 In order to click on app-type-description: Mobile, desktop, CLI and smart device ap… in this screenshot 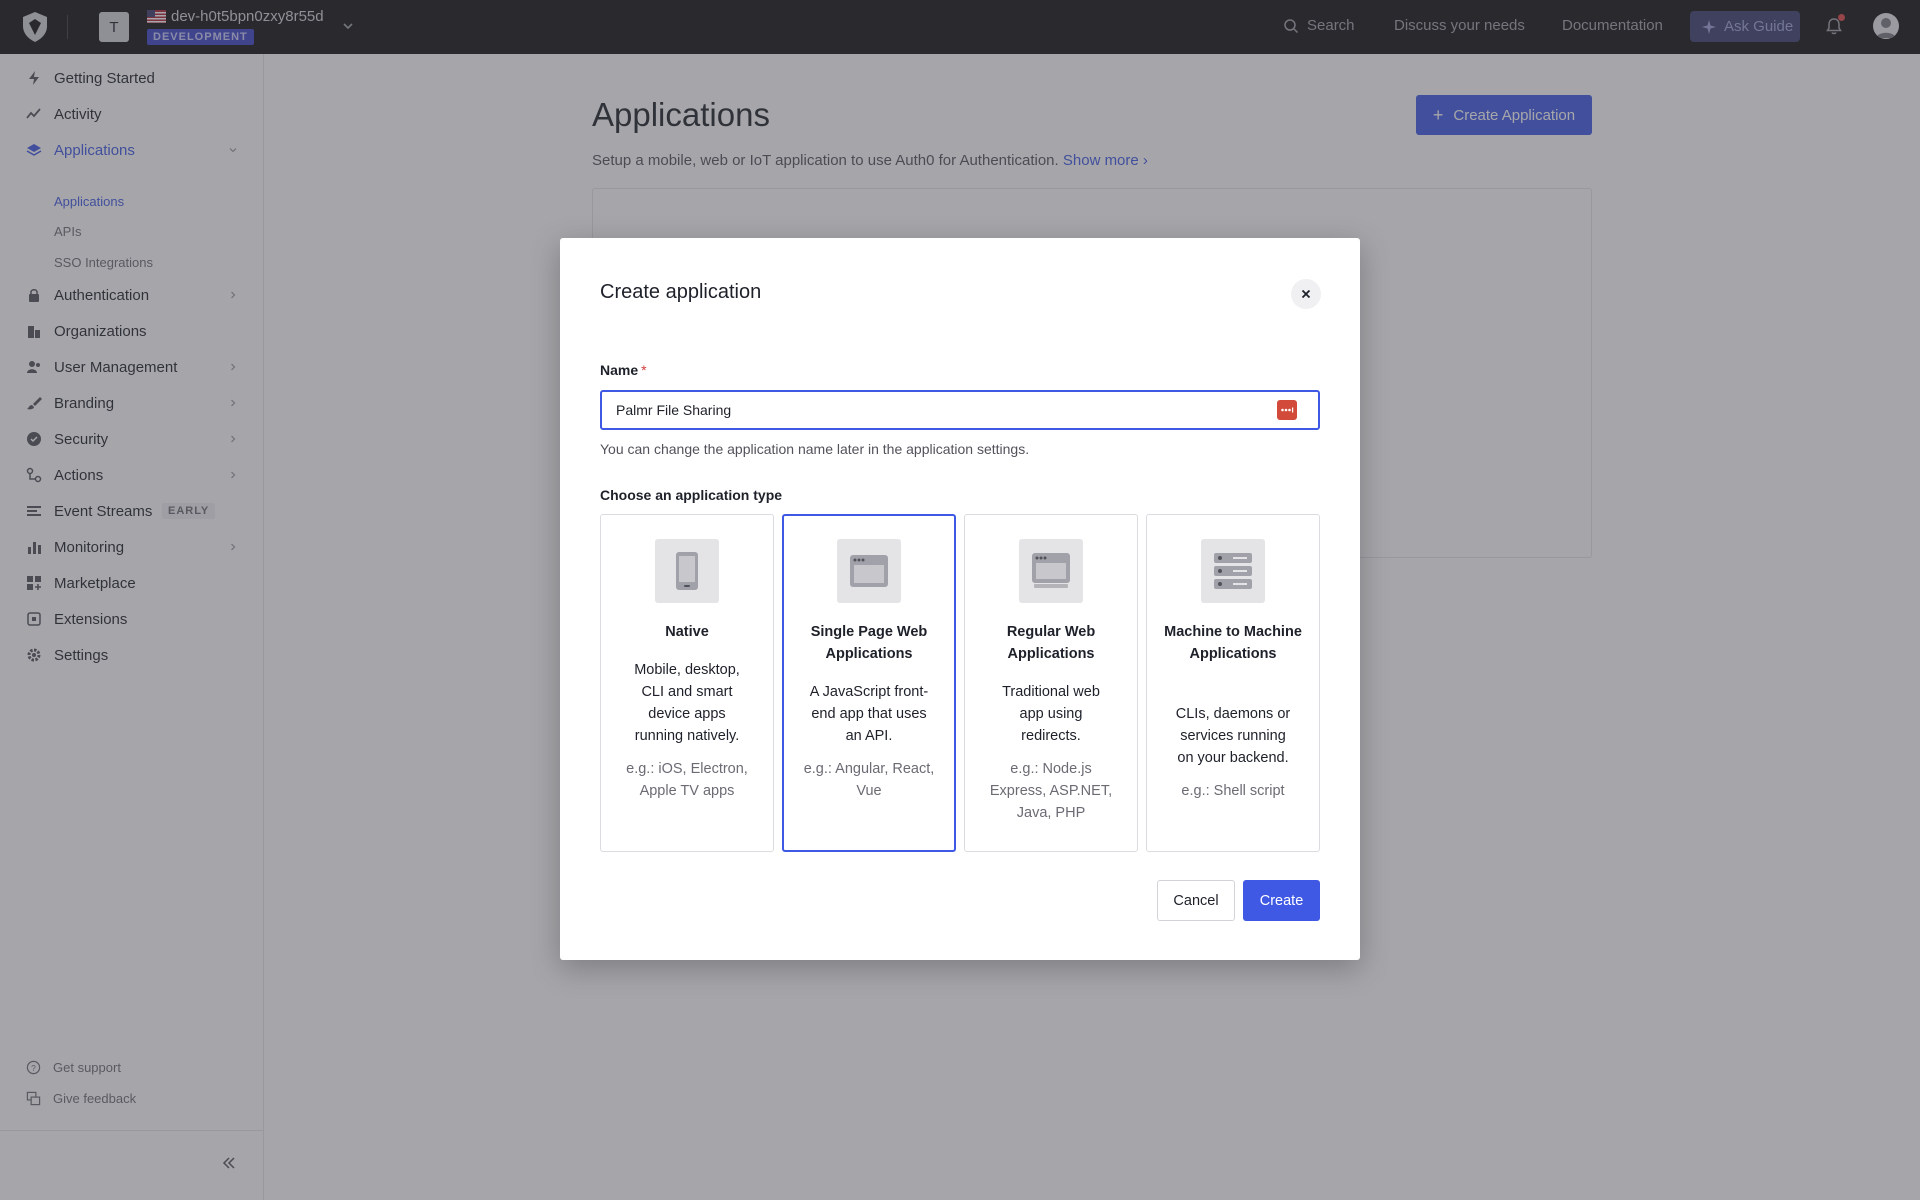, I will do `click(687, 703)`.